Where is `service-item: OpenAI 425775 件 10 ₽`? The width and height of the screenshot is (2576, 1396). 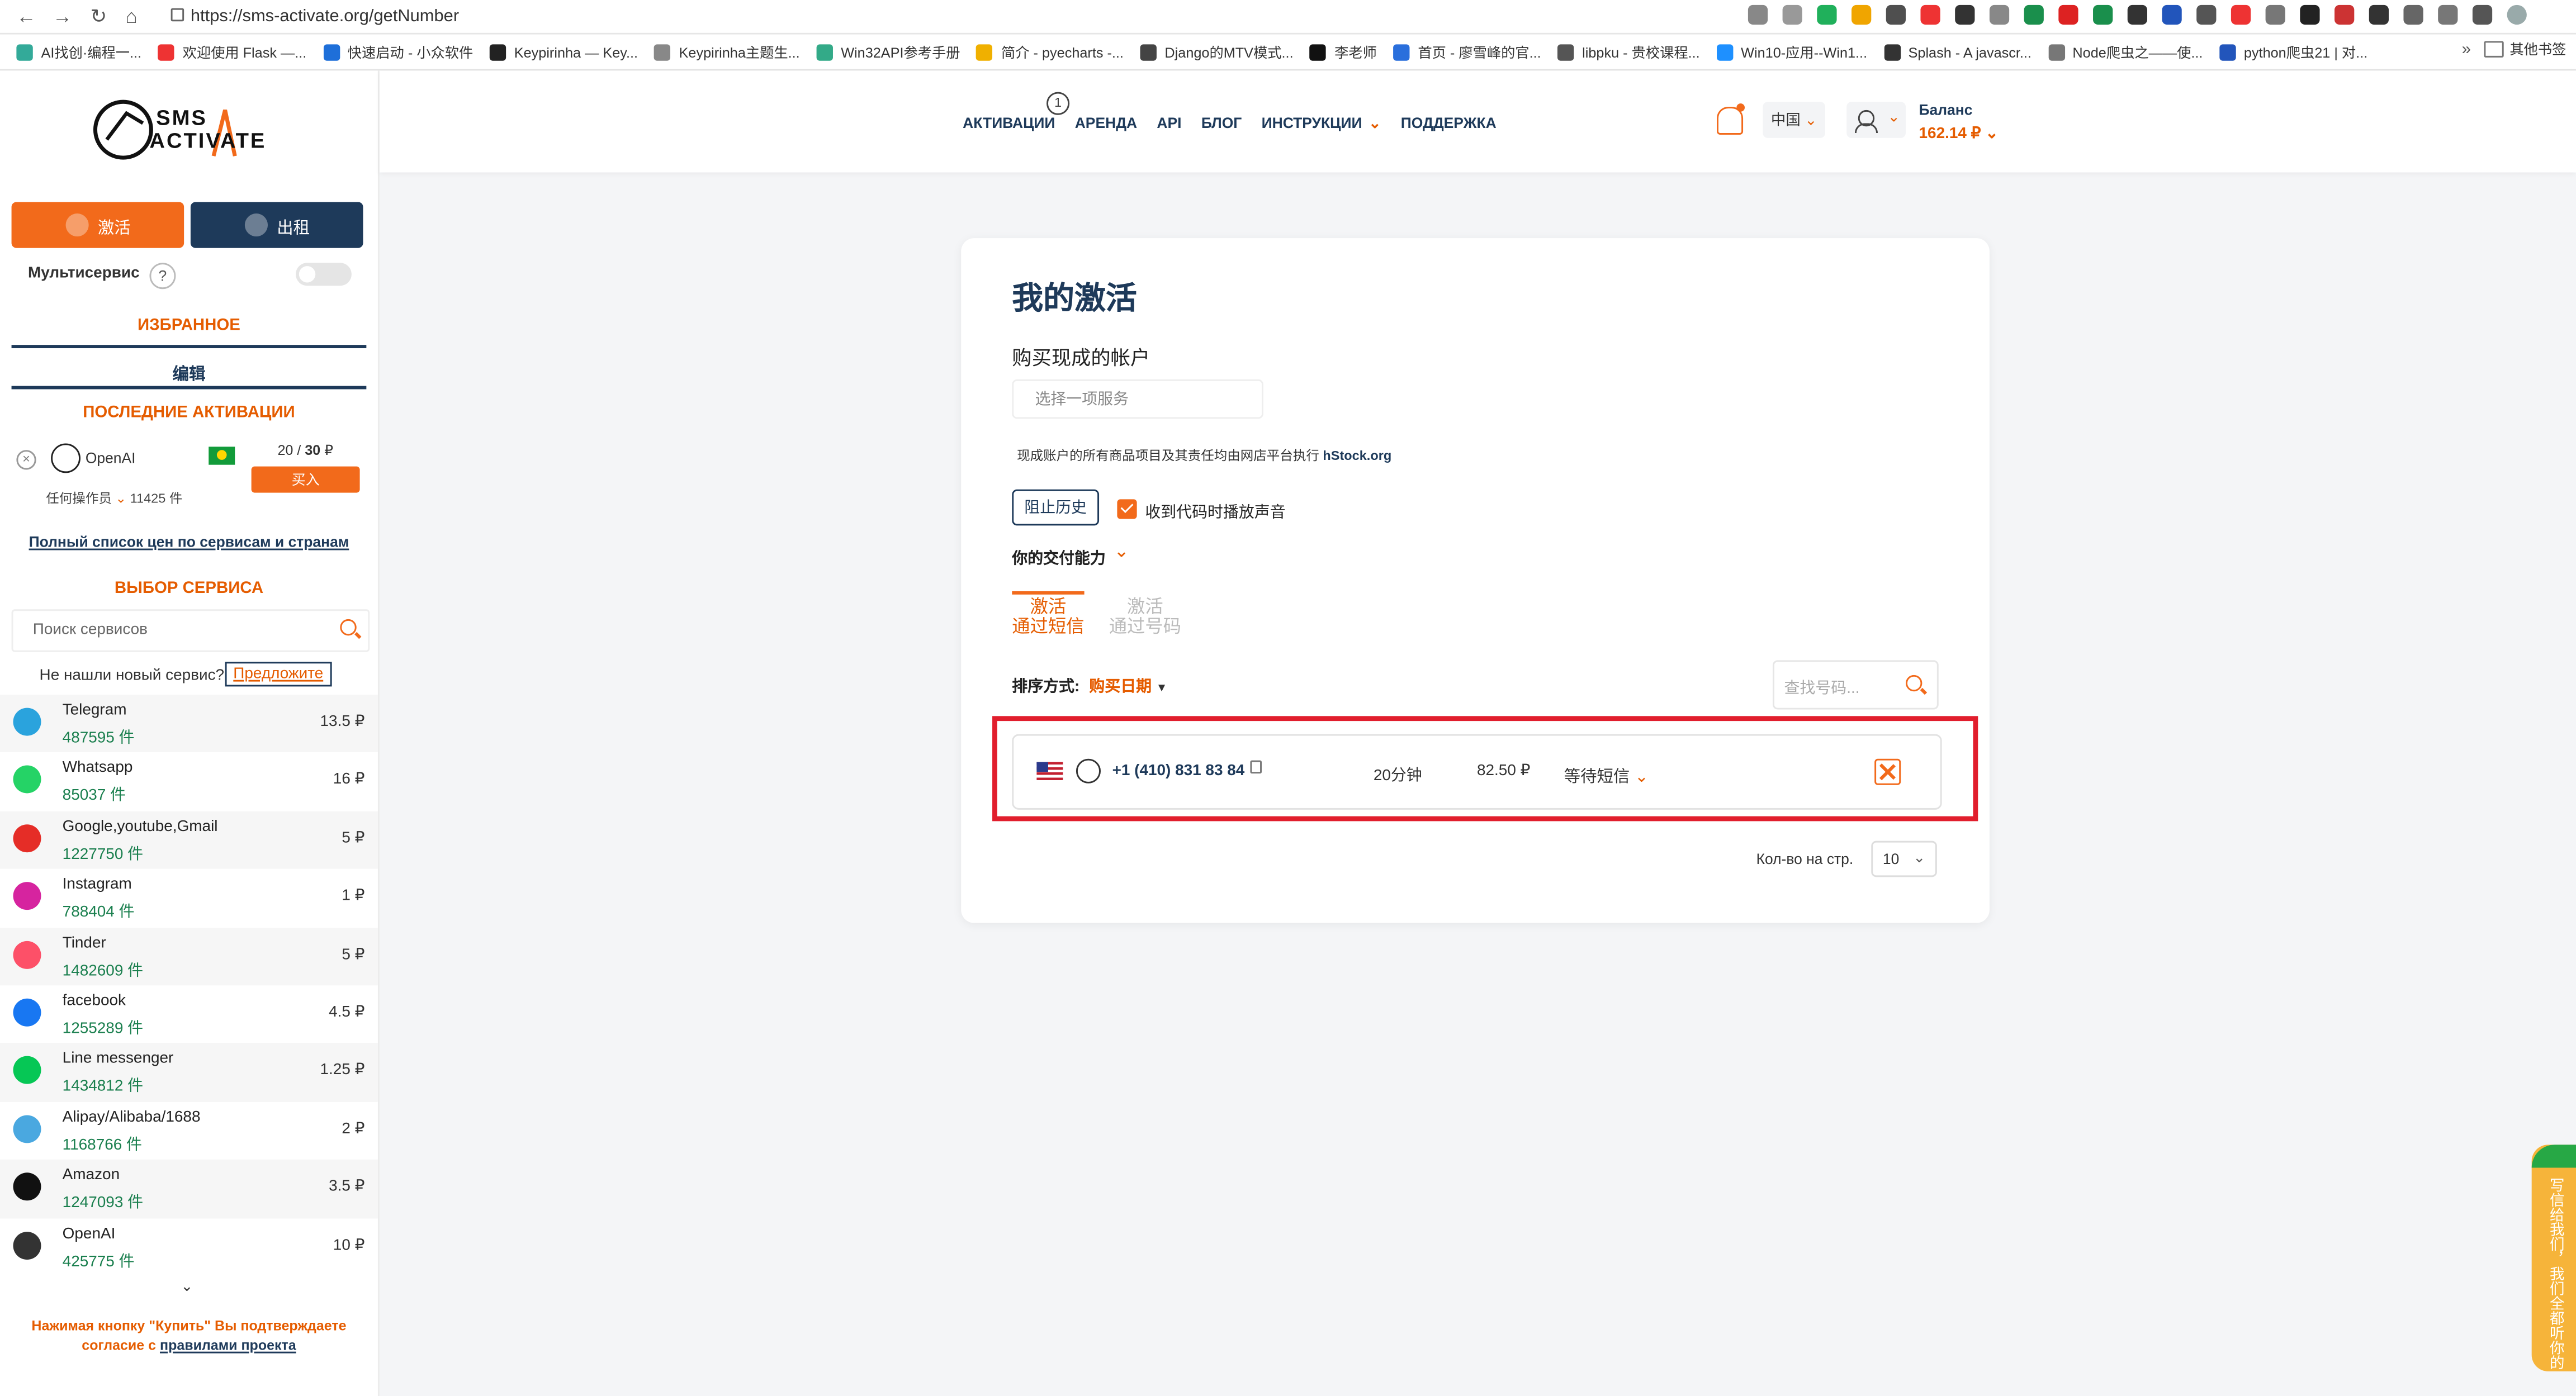 service-item: OpenAI 425775 件 10 ₽ is located at coordinates (189, 1247).